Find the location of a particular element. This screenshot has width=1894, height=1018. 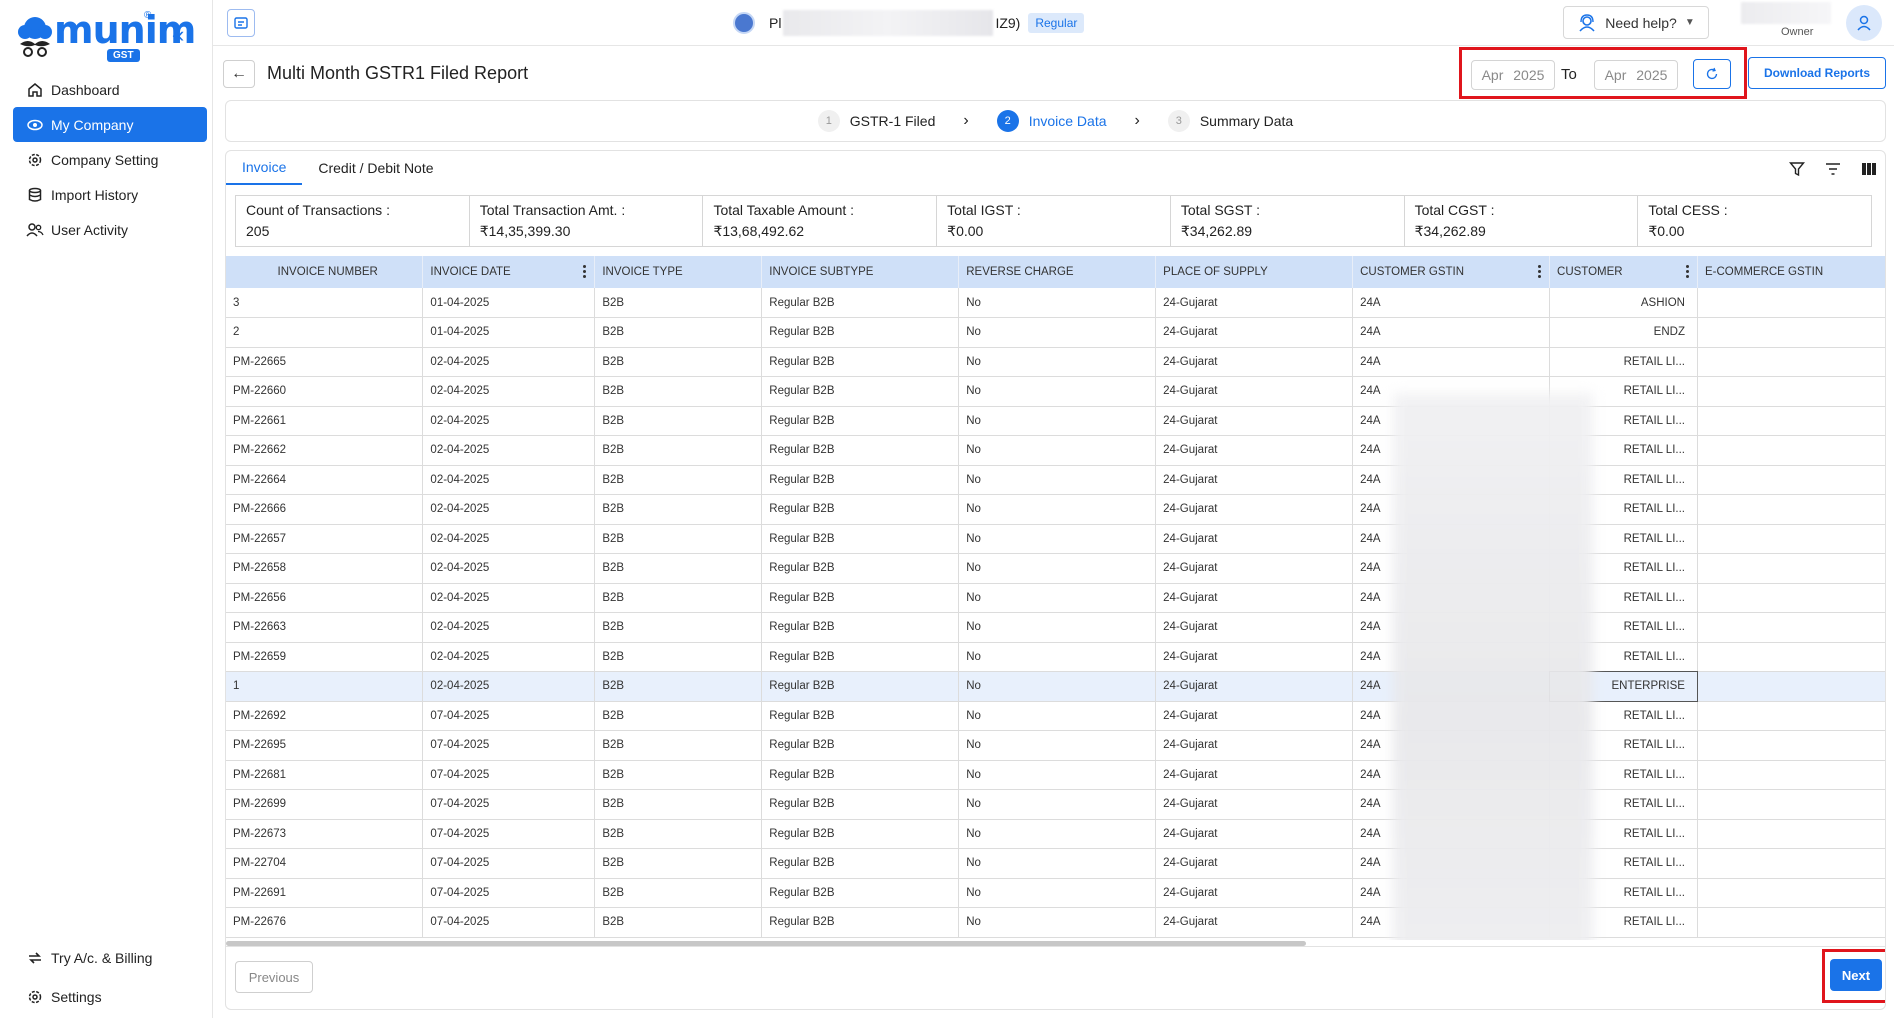

refresh-button is located at coordinates (1712, 74).